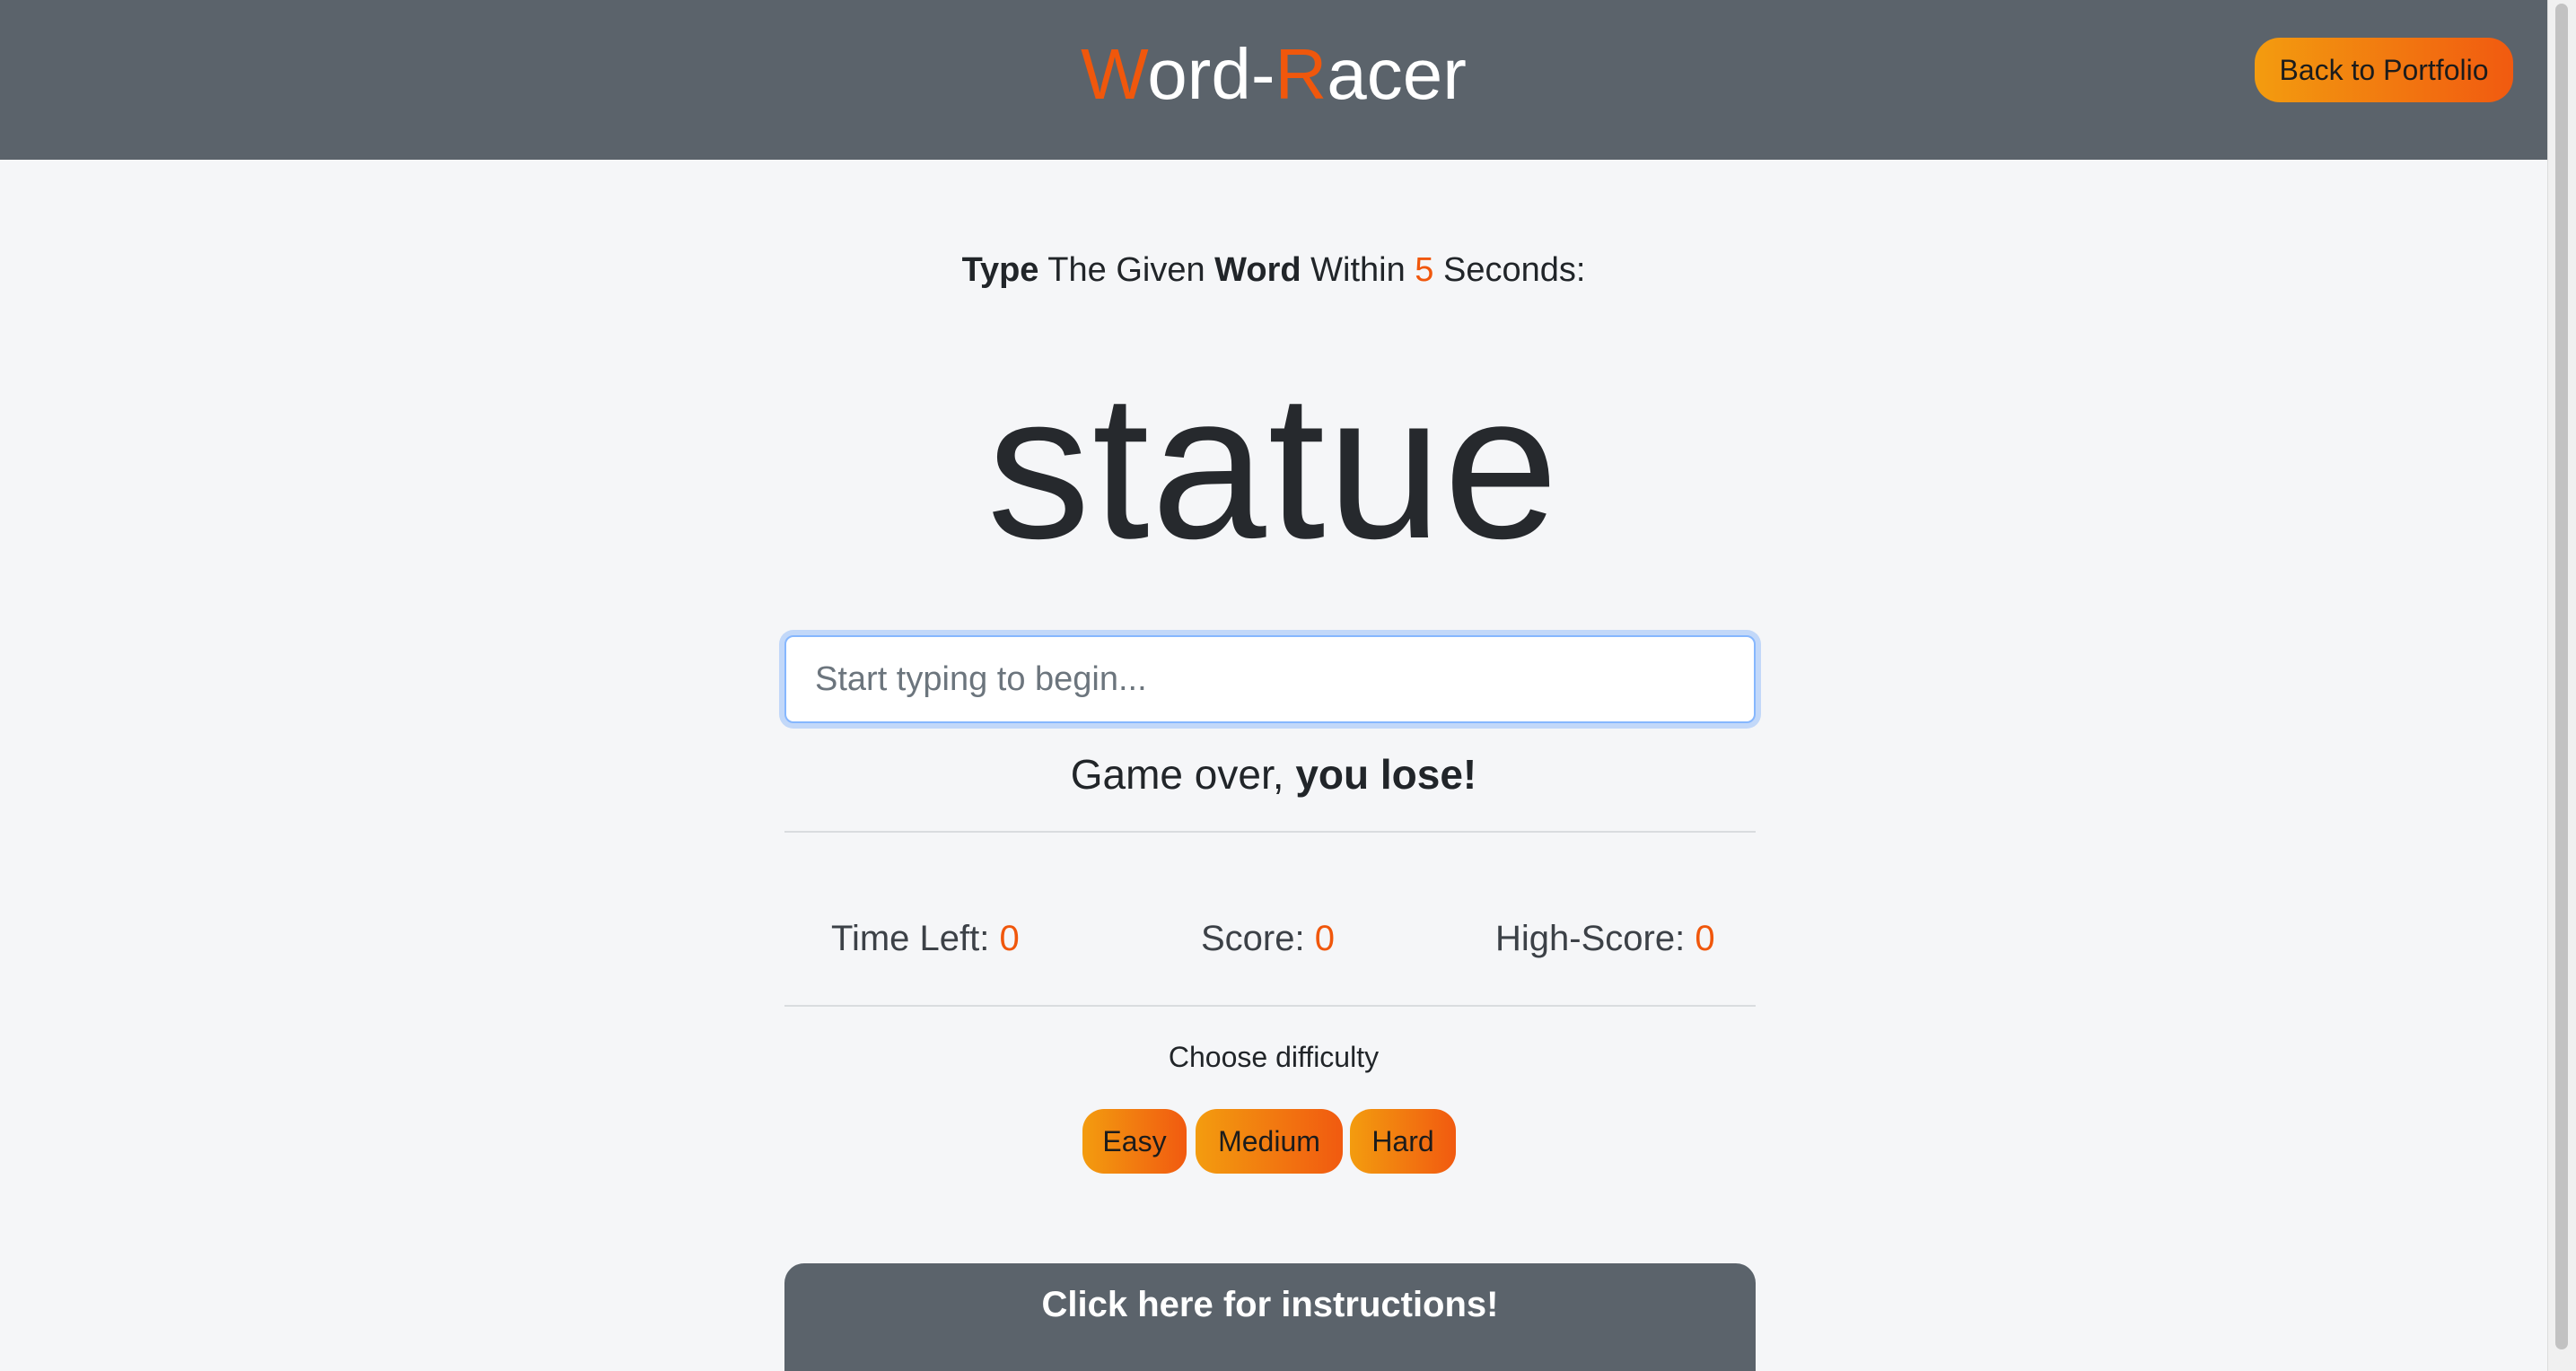 This screenshot has height=1371, width=2576. I want to click on message-prefix: Game over,, so click(1183, 774).